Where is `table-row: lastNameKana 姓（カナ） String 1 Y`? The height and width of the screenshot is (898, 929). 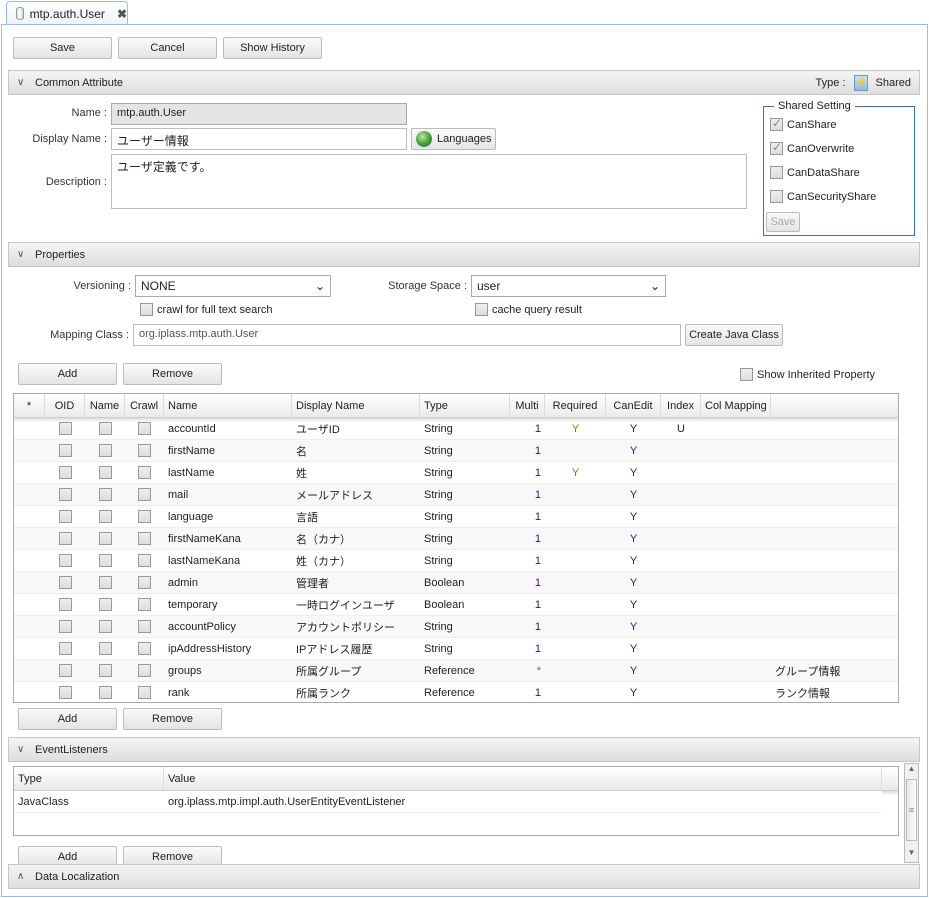
table-row: lastNameKana 姓（カナ） String 1 Y is located at coordinates (456, 561).